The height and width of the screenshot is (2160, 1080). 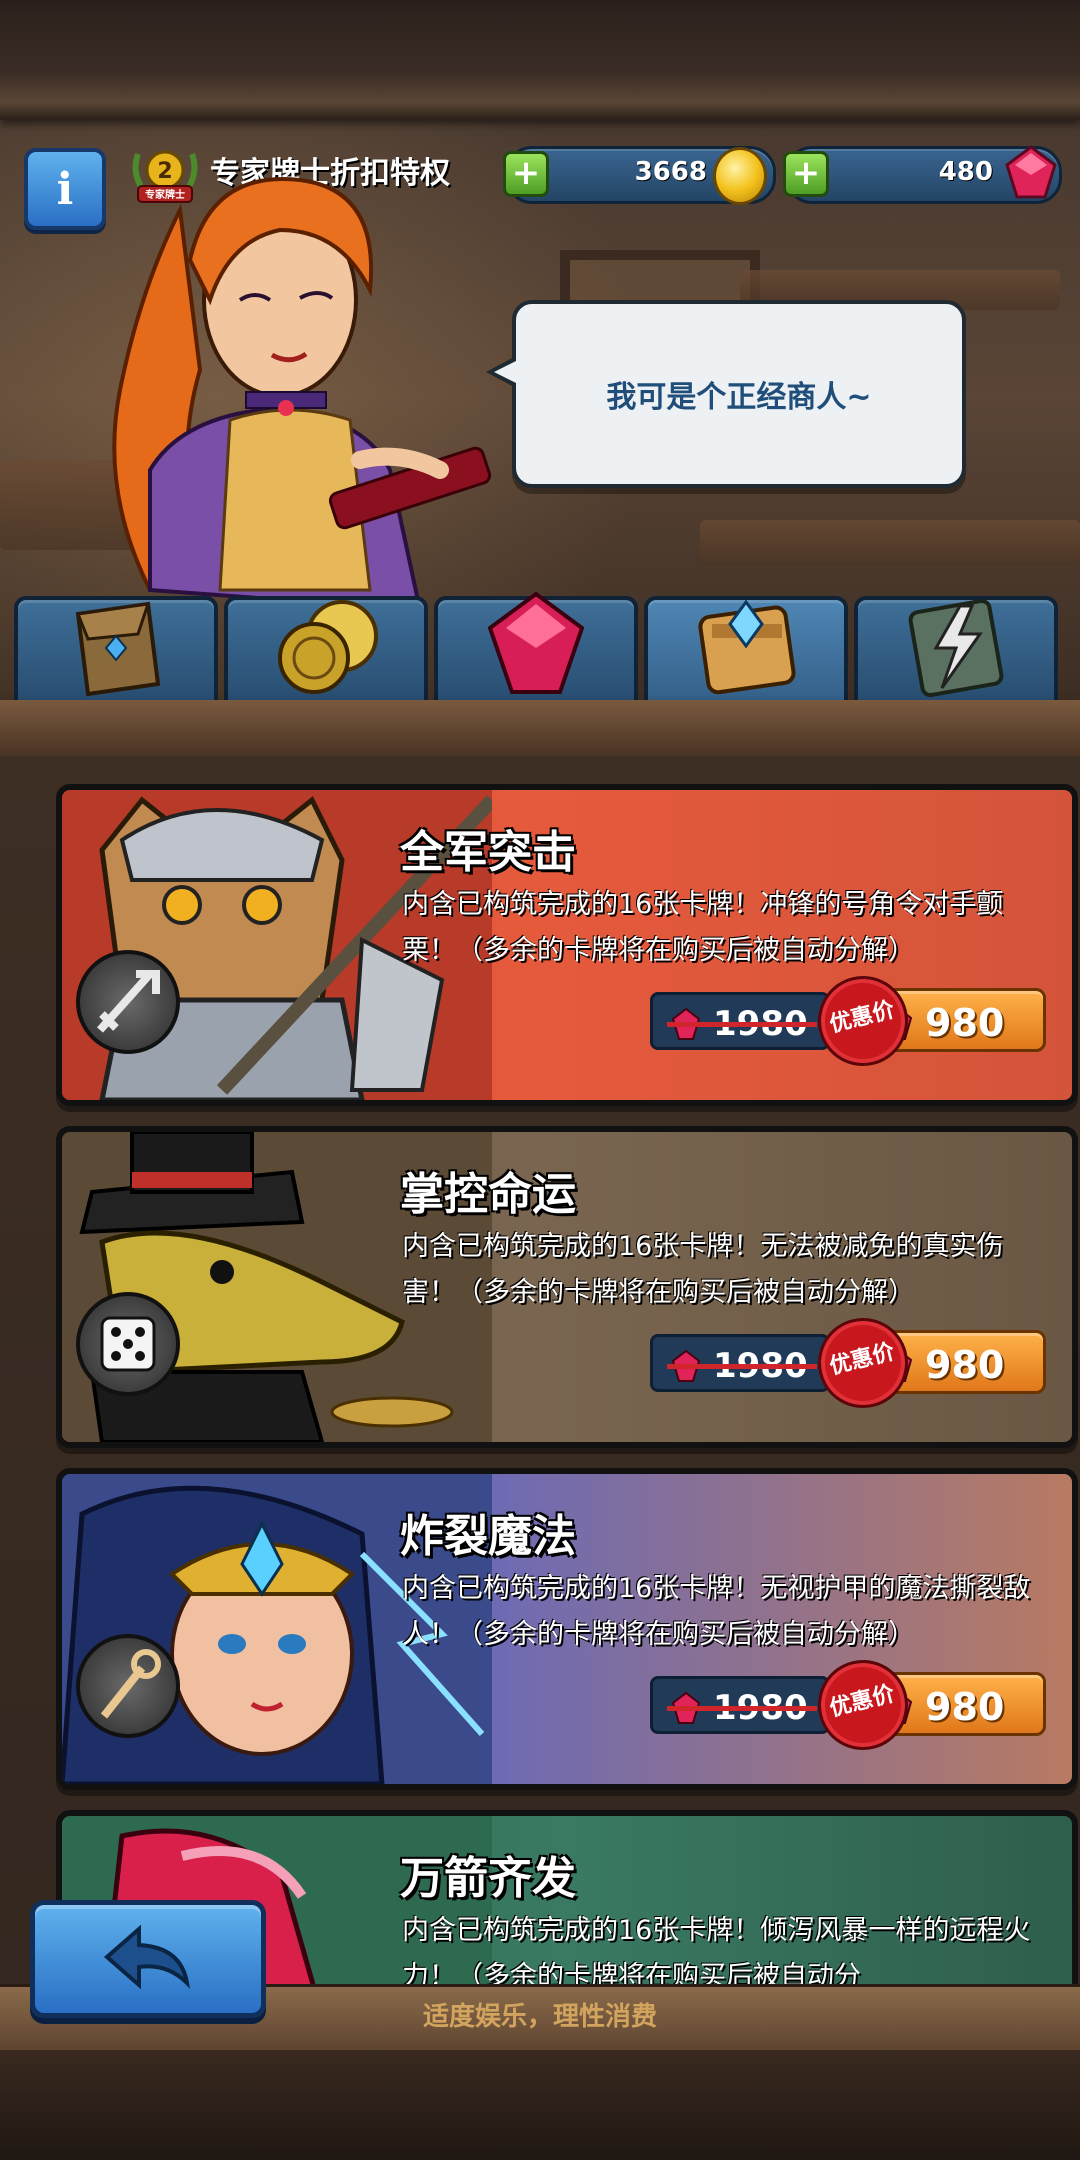 What do you see at coordinates (128, 1686) in the screenshot?
I see `staff-icon` at bounding box center [128, 1686].